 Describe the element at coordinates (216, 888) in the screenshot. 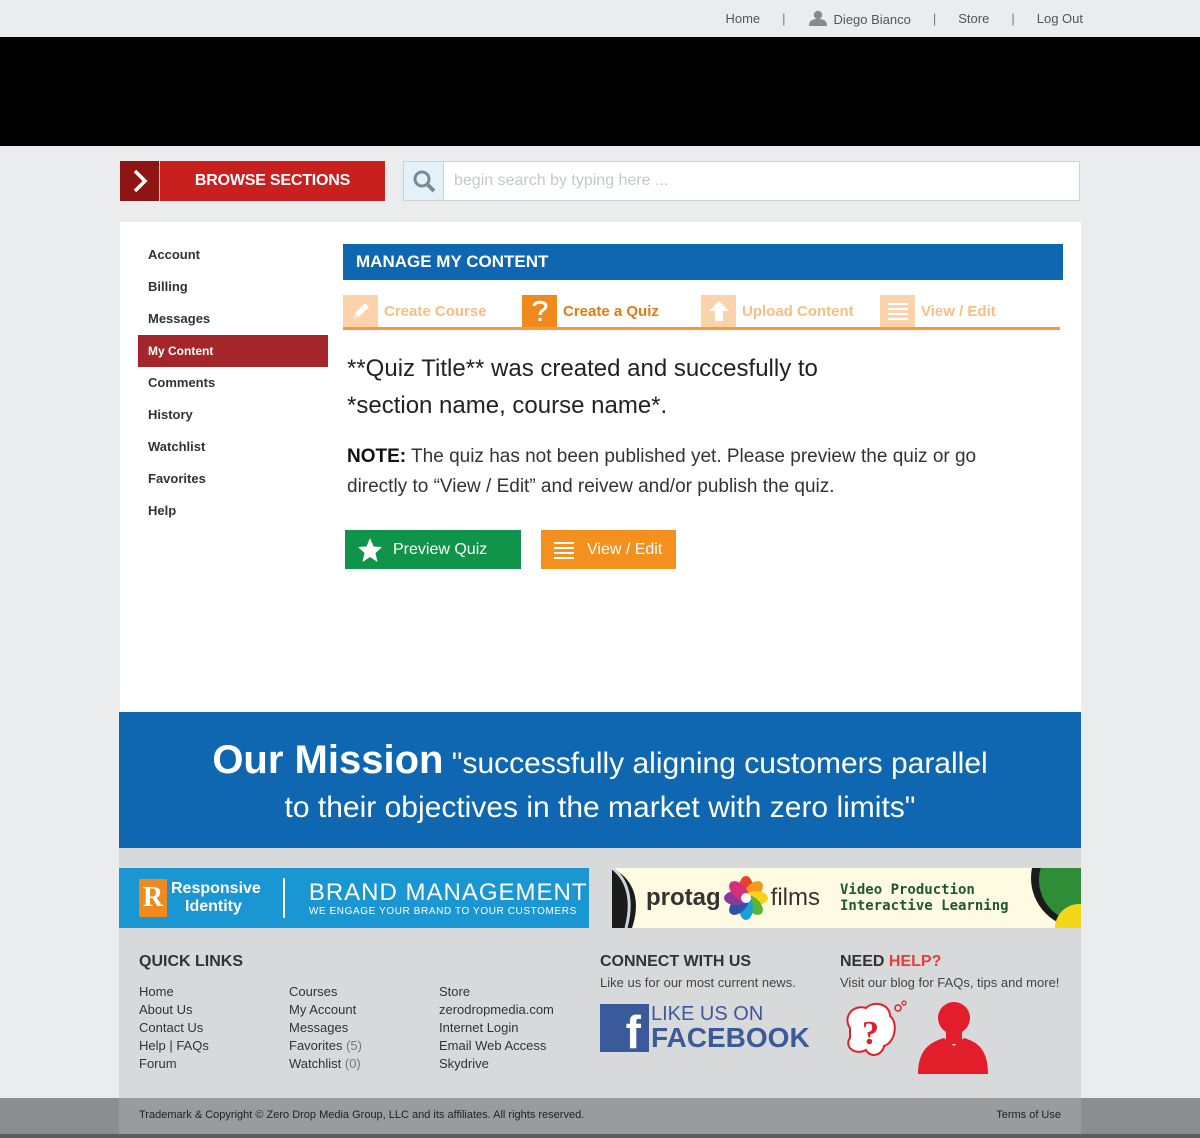

I see `brand-word: Responsive` at that location.